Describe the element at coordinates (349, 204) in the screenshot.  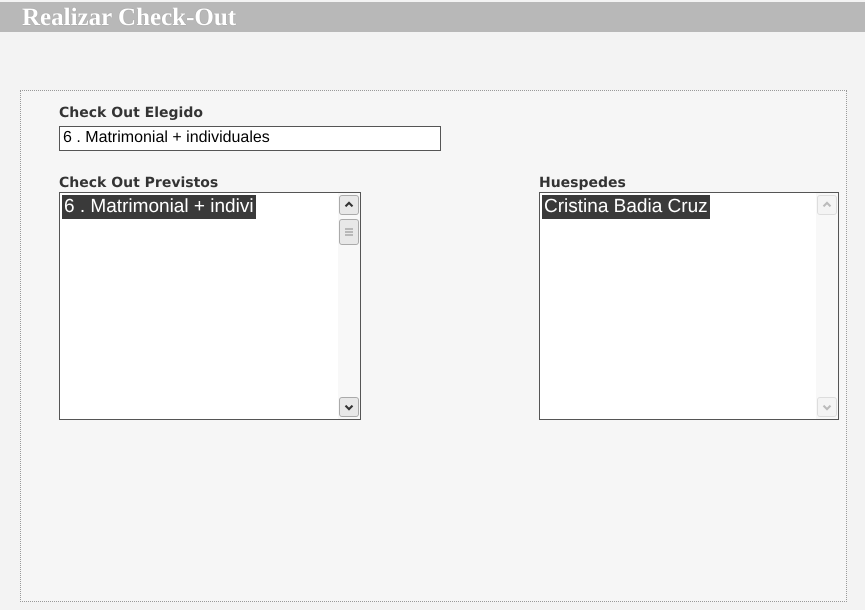
I see `scroll-up-button` at that location.